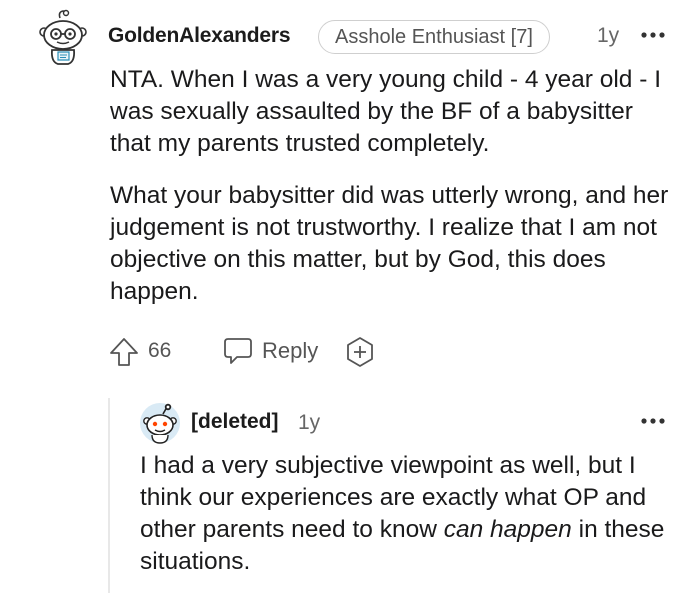  I want to click on upvote-arrow-icon, so click(124, 352).